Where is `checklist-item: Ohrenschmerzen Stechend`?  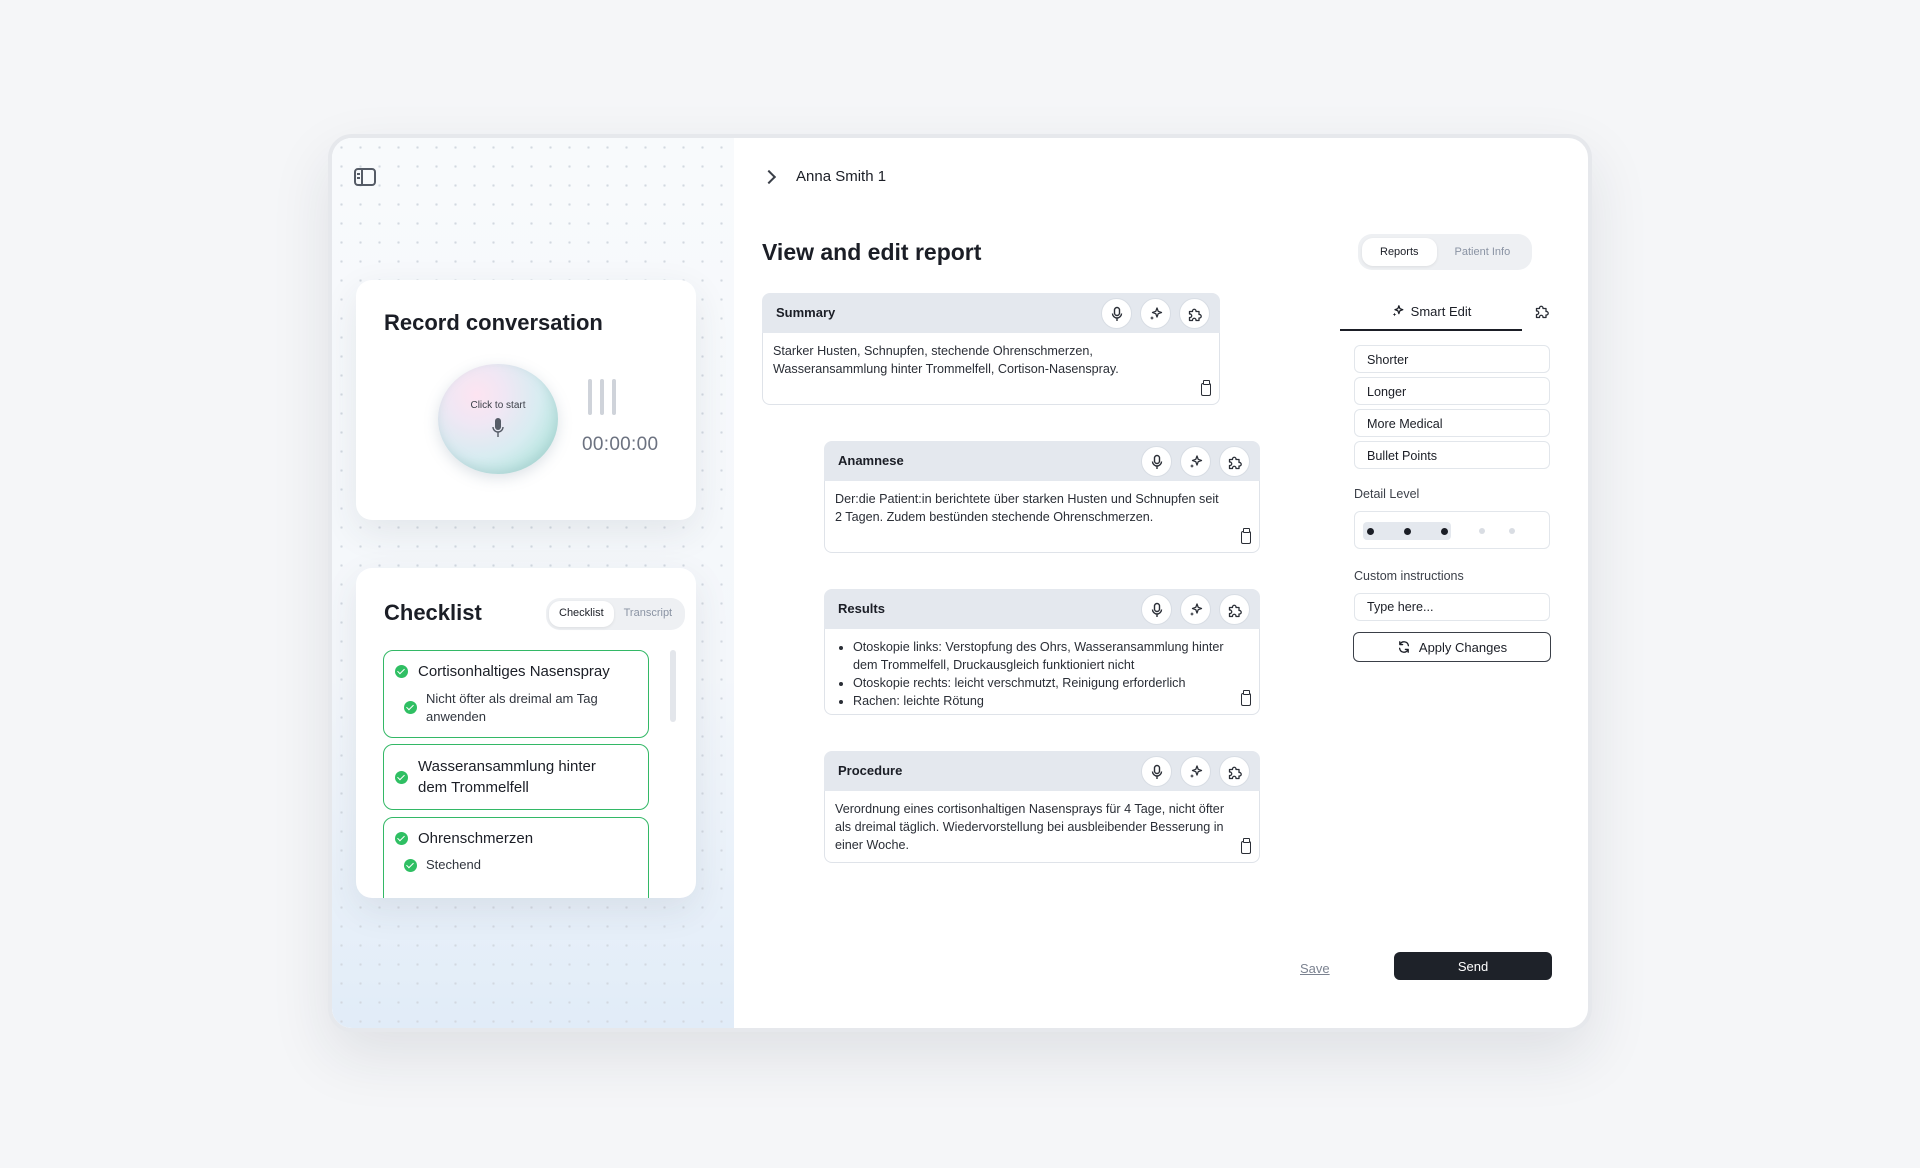 checklist-item: Ohrenschmerzen Stechend is located at coordinates (516, 857).